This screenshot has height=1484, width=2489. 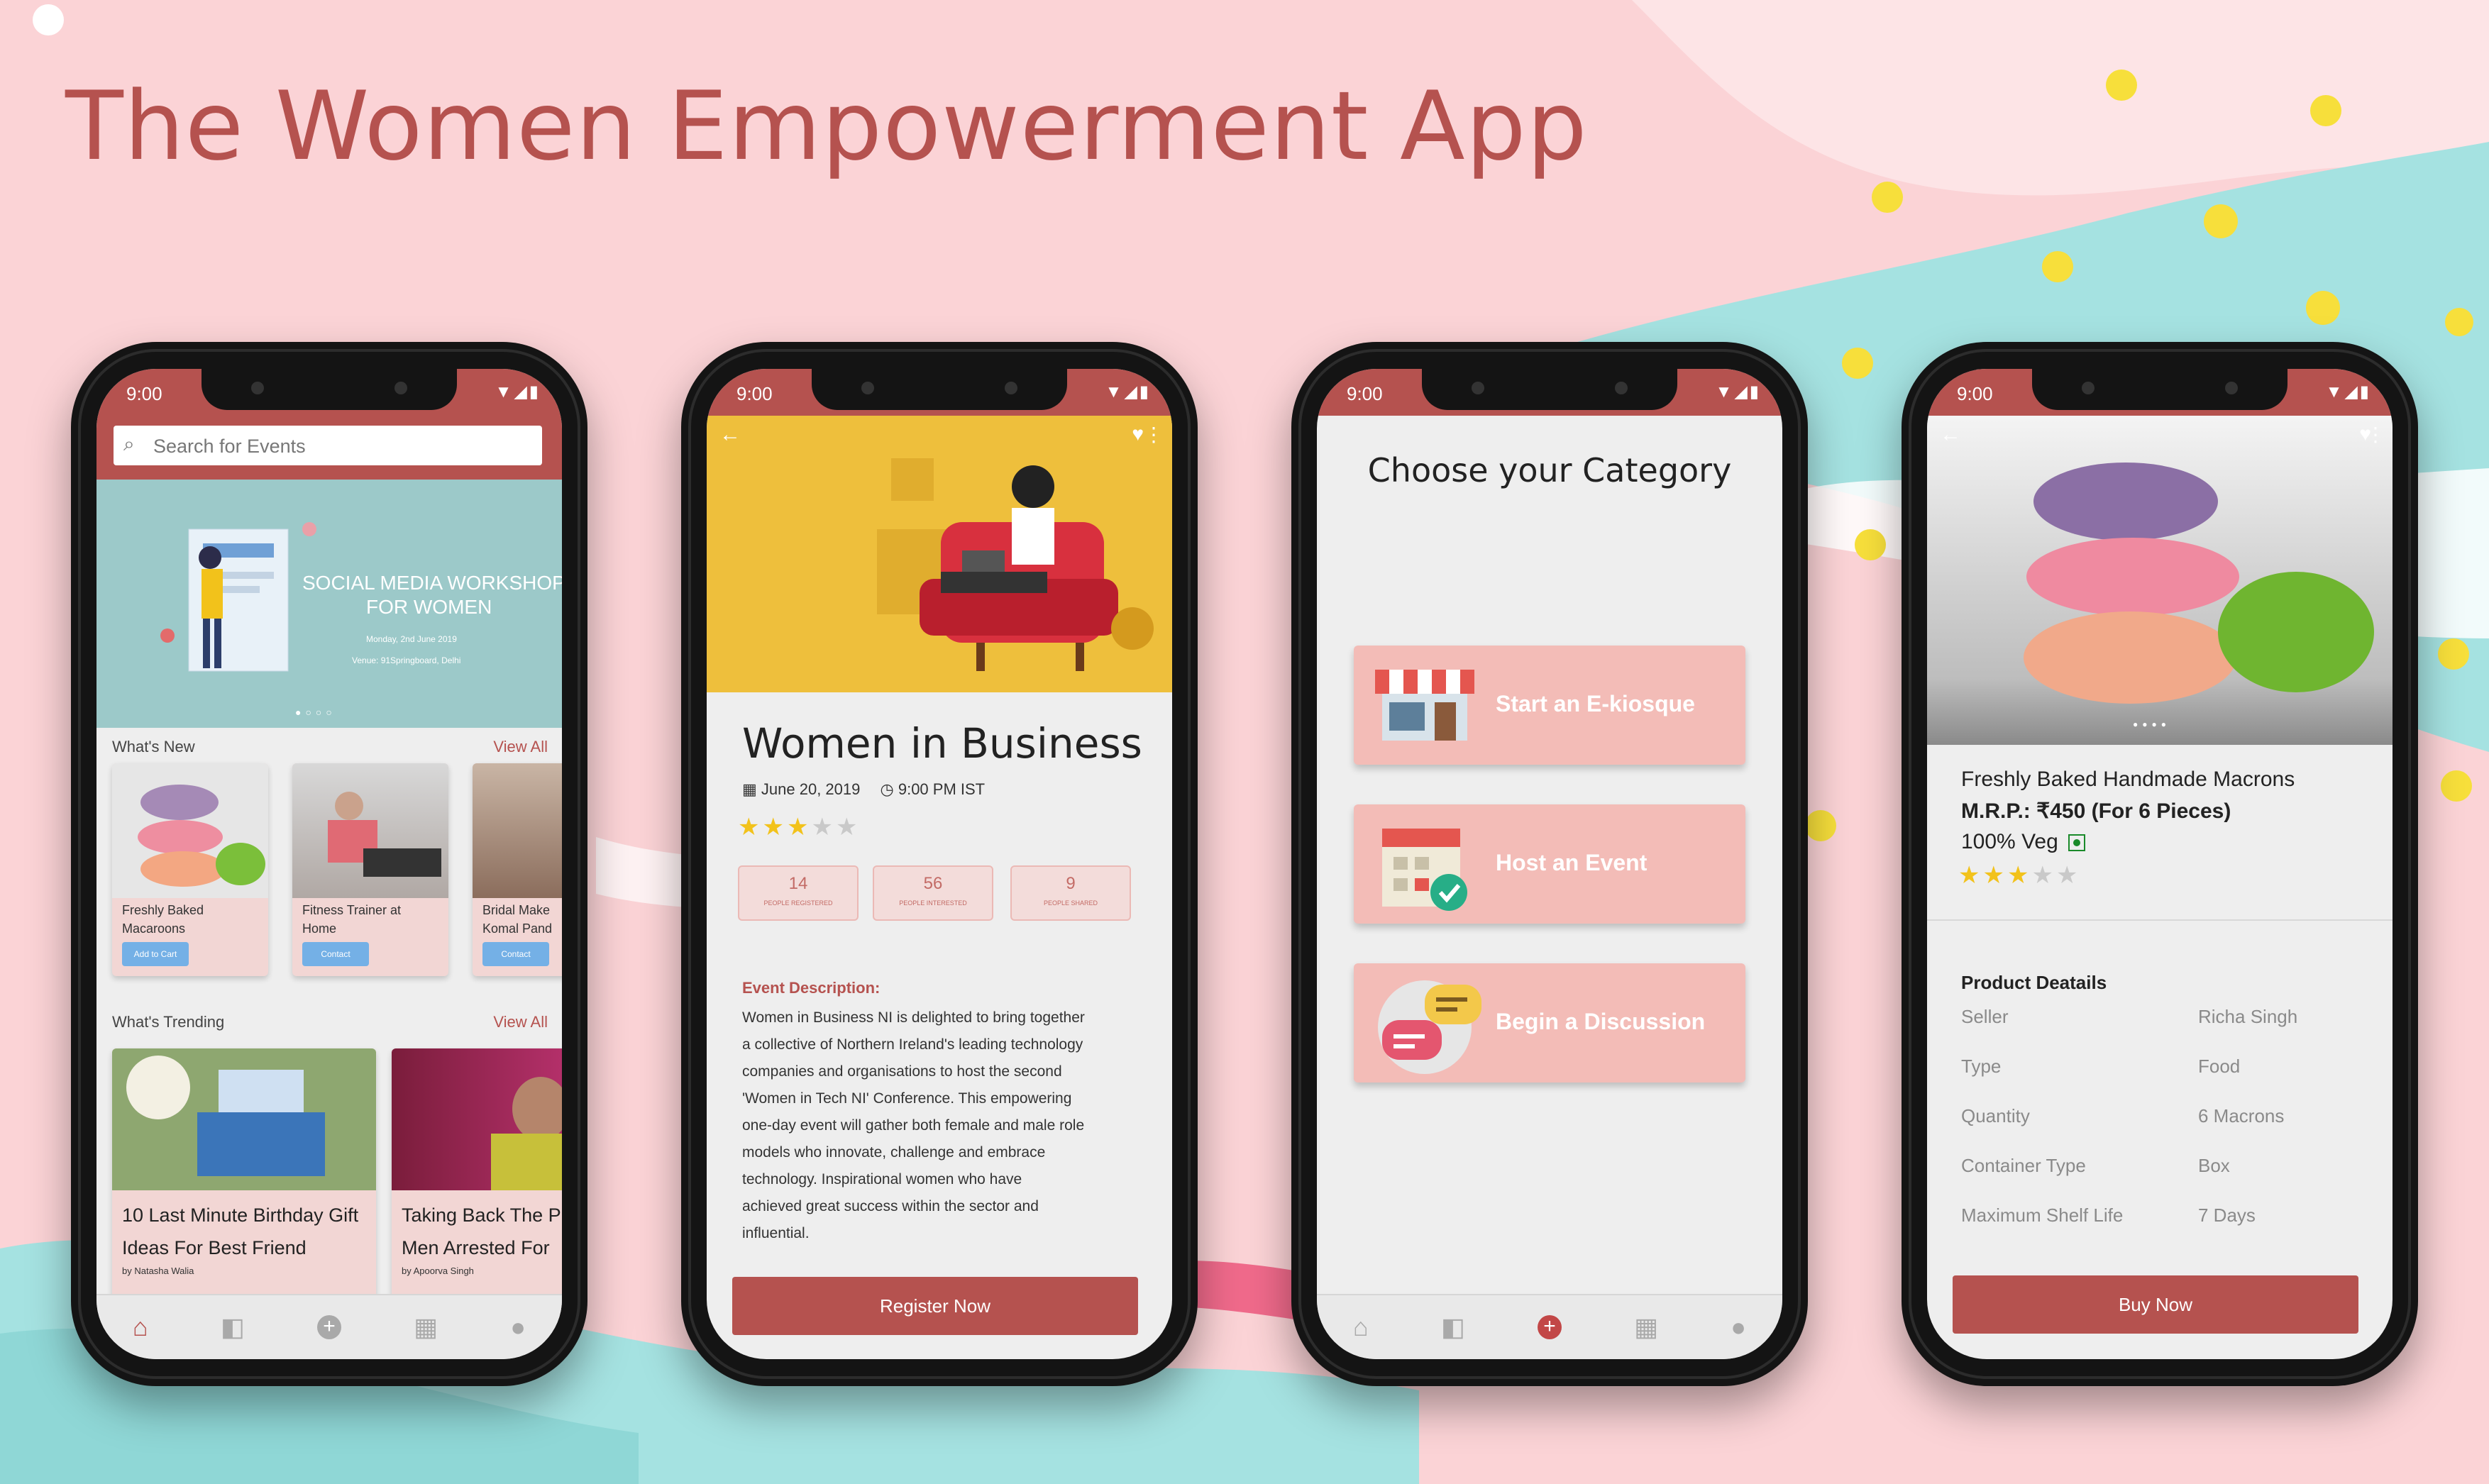 I want to click on category-label: Begin a Discussion, so click(x=1601, y=1021).